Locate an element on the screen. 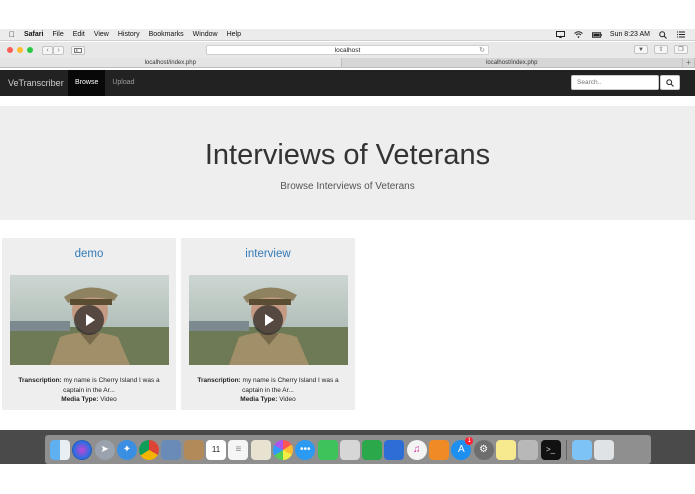 The height and width of the screenshot is (494, 695). search-icon is located at coordinates (670, 82).